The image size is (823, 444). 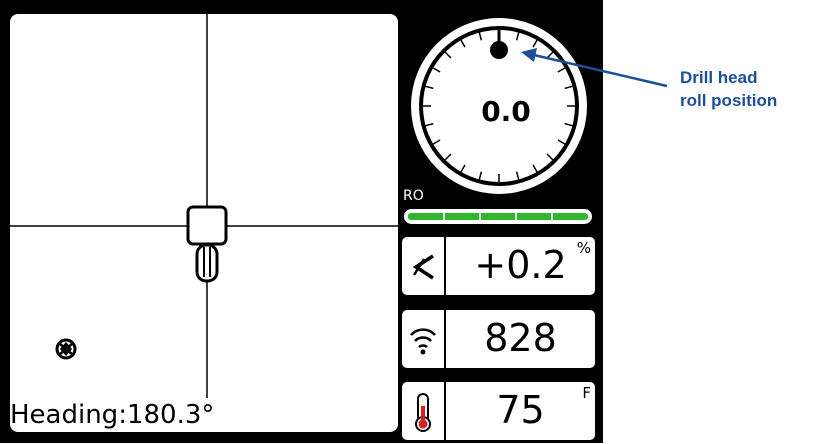 I want to click on temperature-readout: 75 F, so click(x=498, y=411).